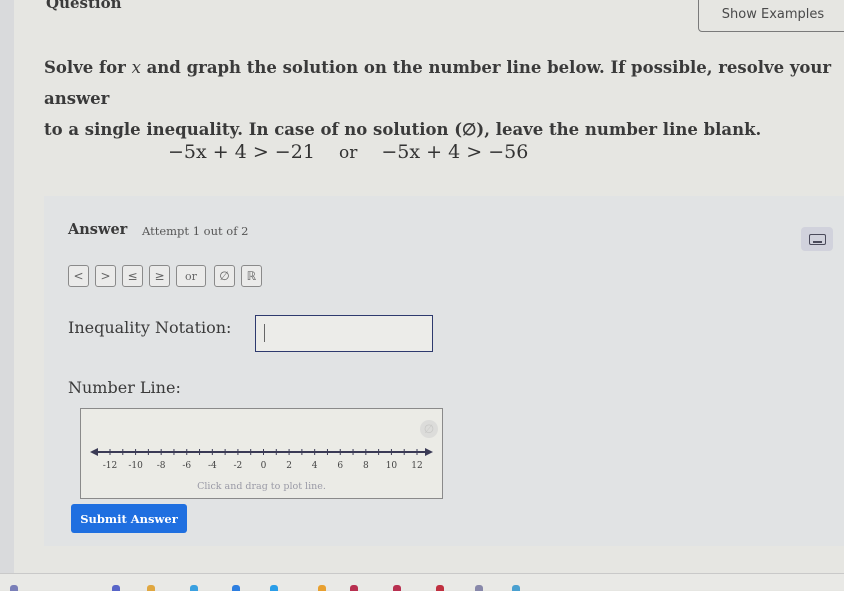  I want to click on greater-equal-button: ≥, so click(159, 276).